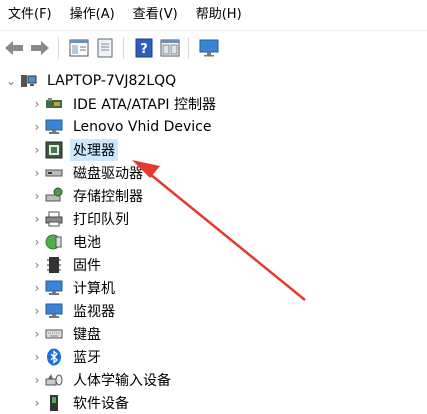 This screenshot has width=427, height=414. What do you see at coordinates (54, 288) in the screenshot?
I see `computer-icon` at bounding box center [54, 288].